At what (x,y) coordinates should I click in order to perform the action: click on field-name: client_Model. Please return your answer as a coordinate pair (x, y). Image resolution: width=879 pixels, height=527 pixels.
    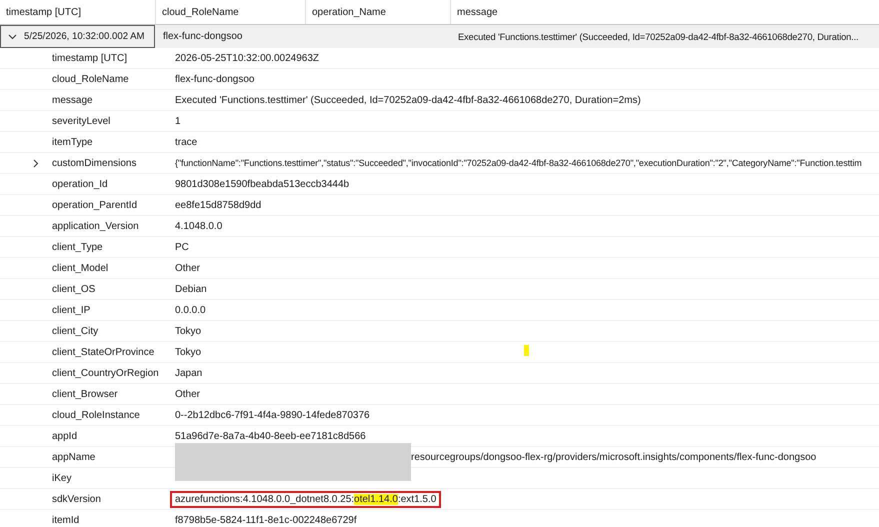
    Looking at the image, I should click on (81, 268).